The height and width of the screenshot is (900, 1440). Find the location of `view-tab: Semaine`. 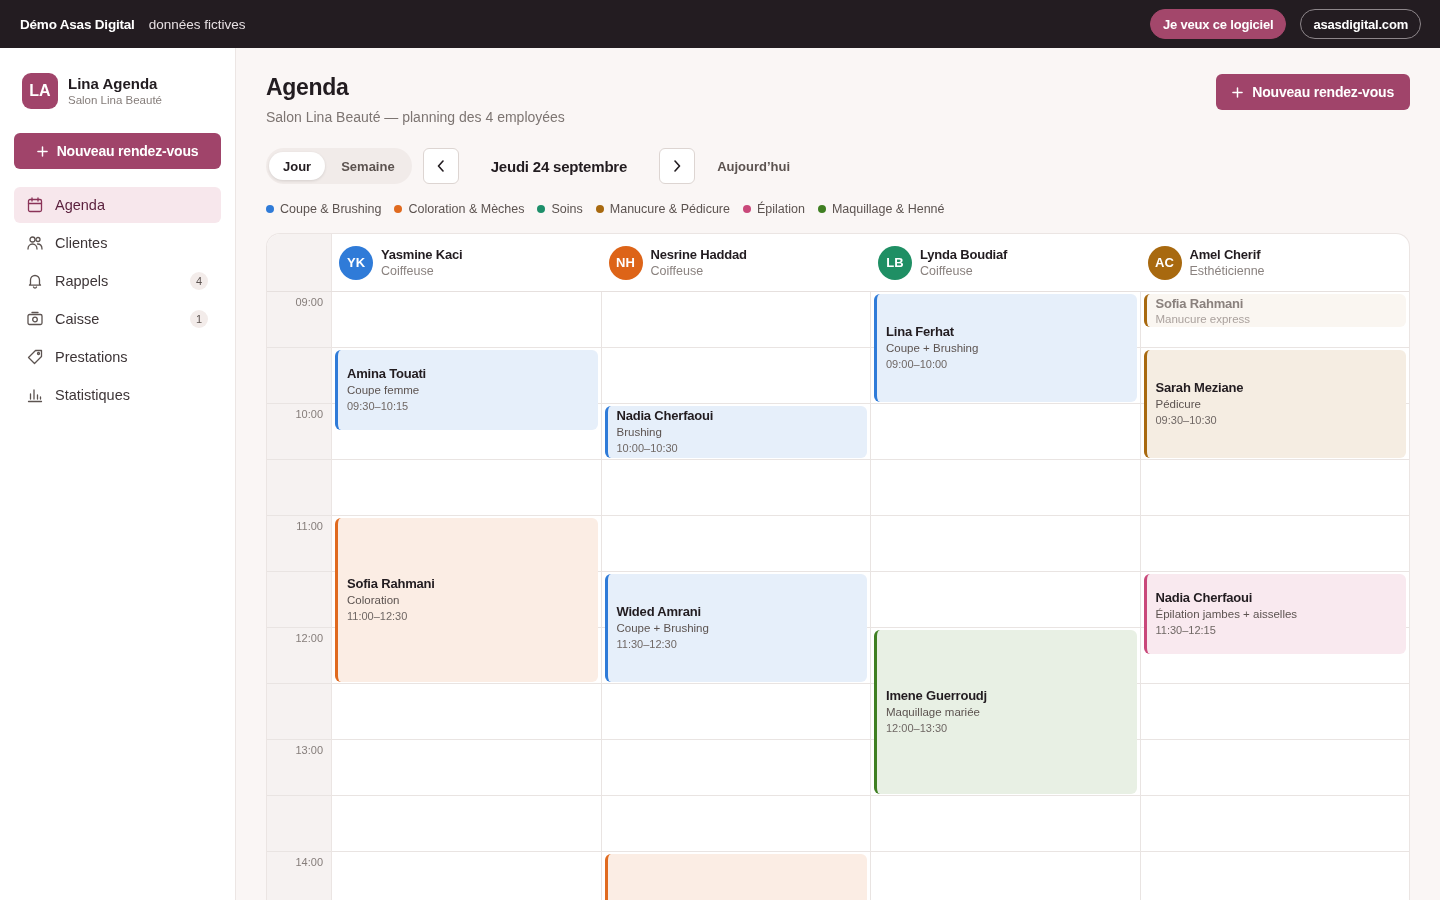

view-tab: Semaine is located at coordinates (368, 166).